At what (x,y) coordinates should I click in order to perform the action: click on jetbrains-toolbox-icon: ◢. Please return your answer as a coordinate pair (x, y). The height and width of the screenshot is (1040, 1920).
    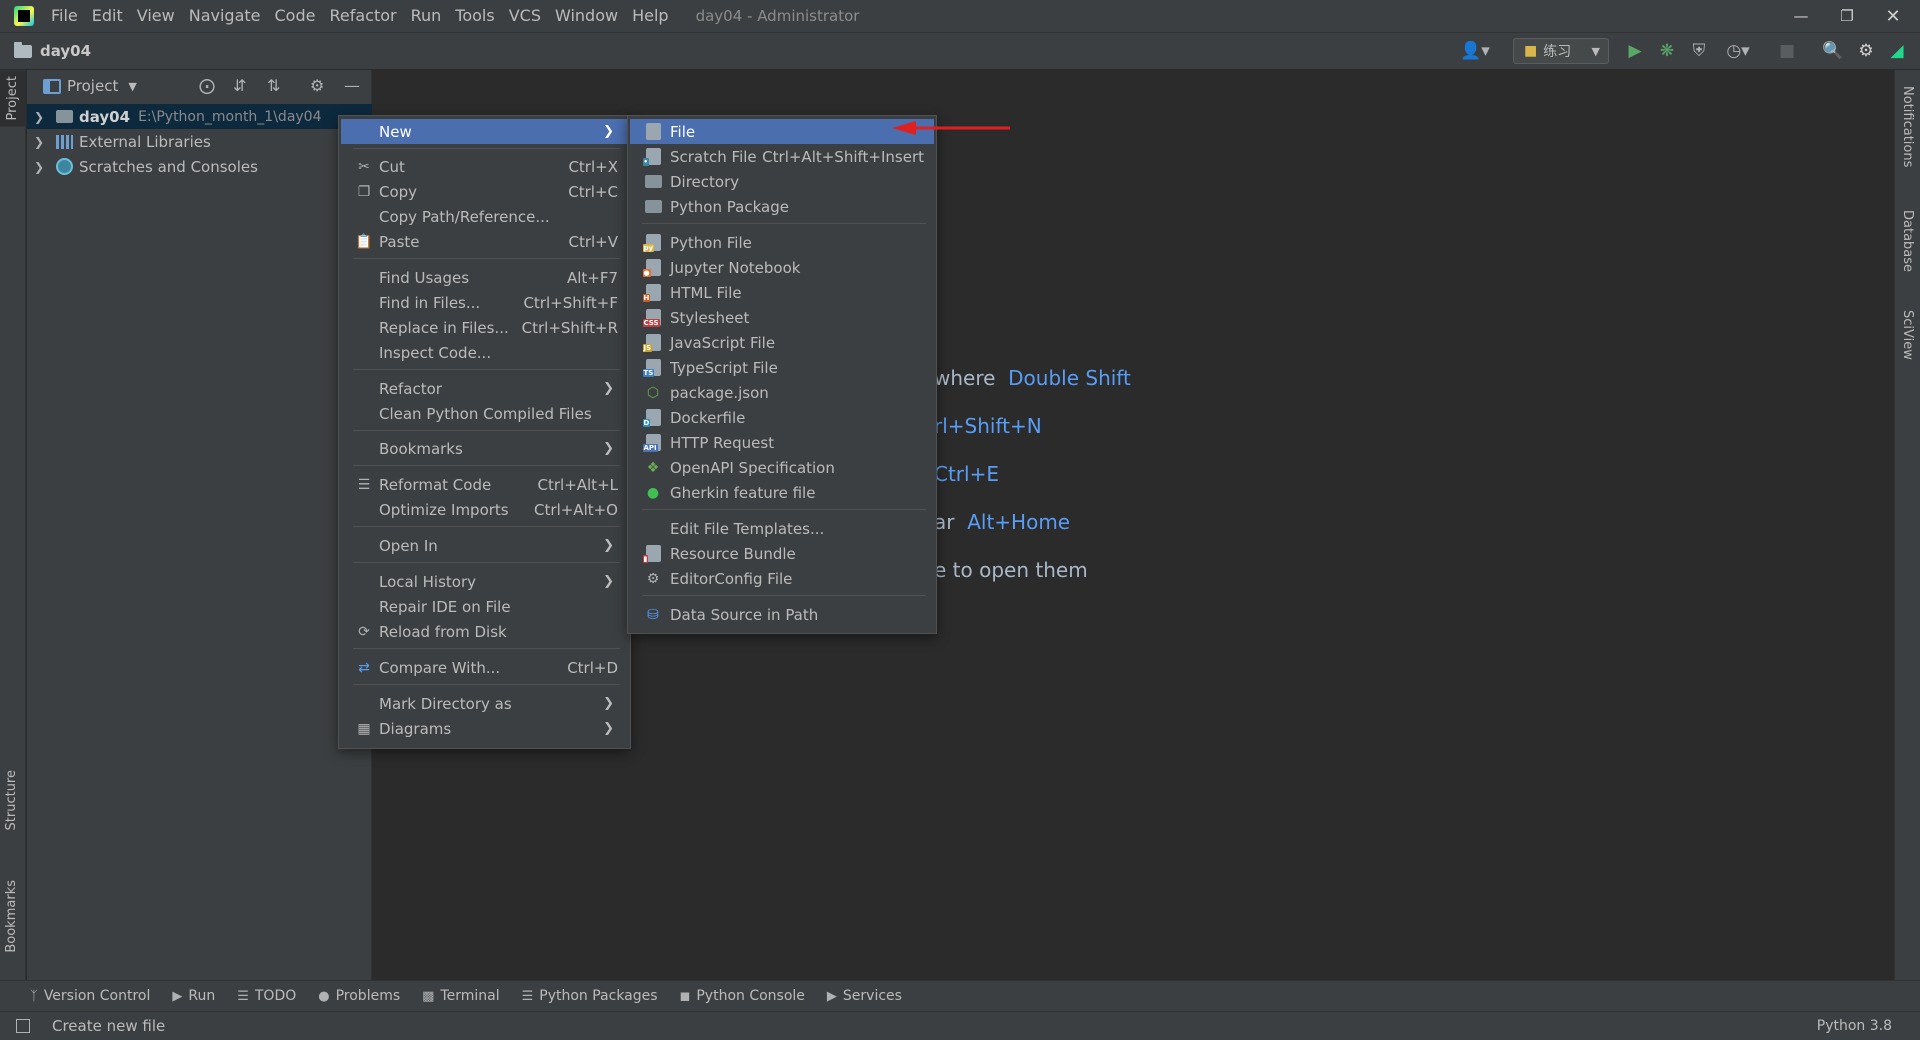
    Looking at the image, I should click on (1897, 51).